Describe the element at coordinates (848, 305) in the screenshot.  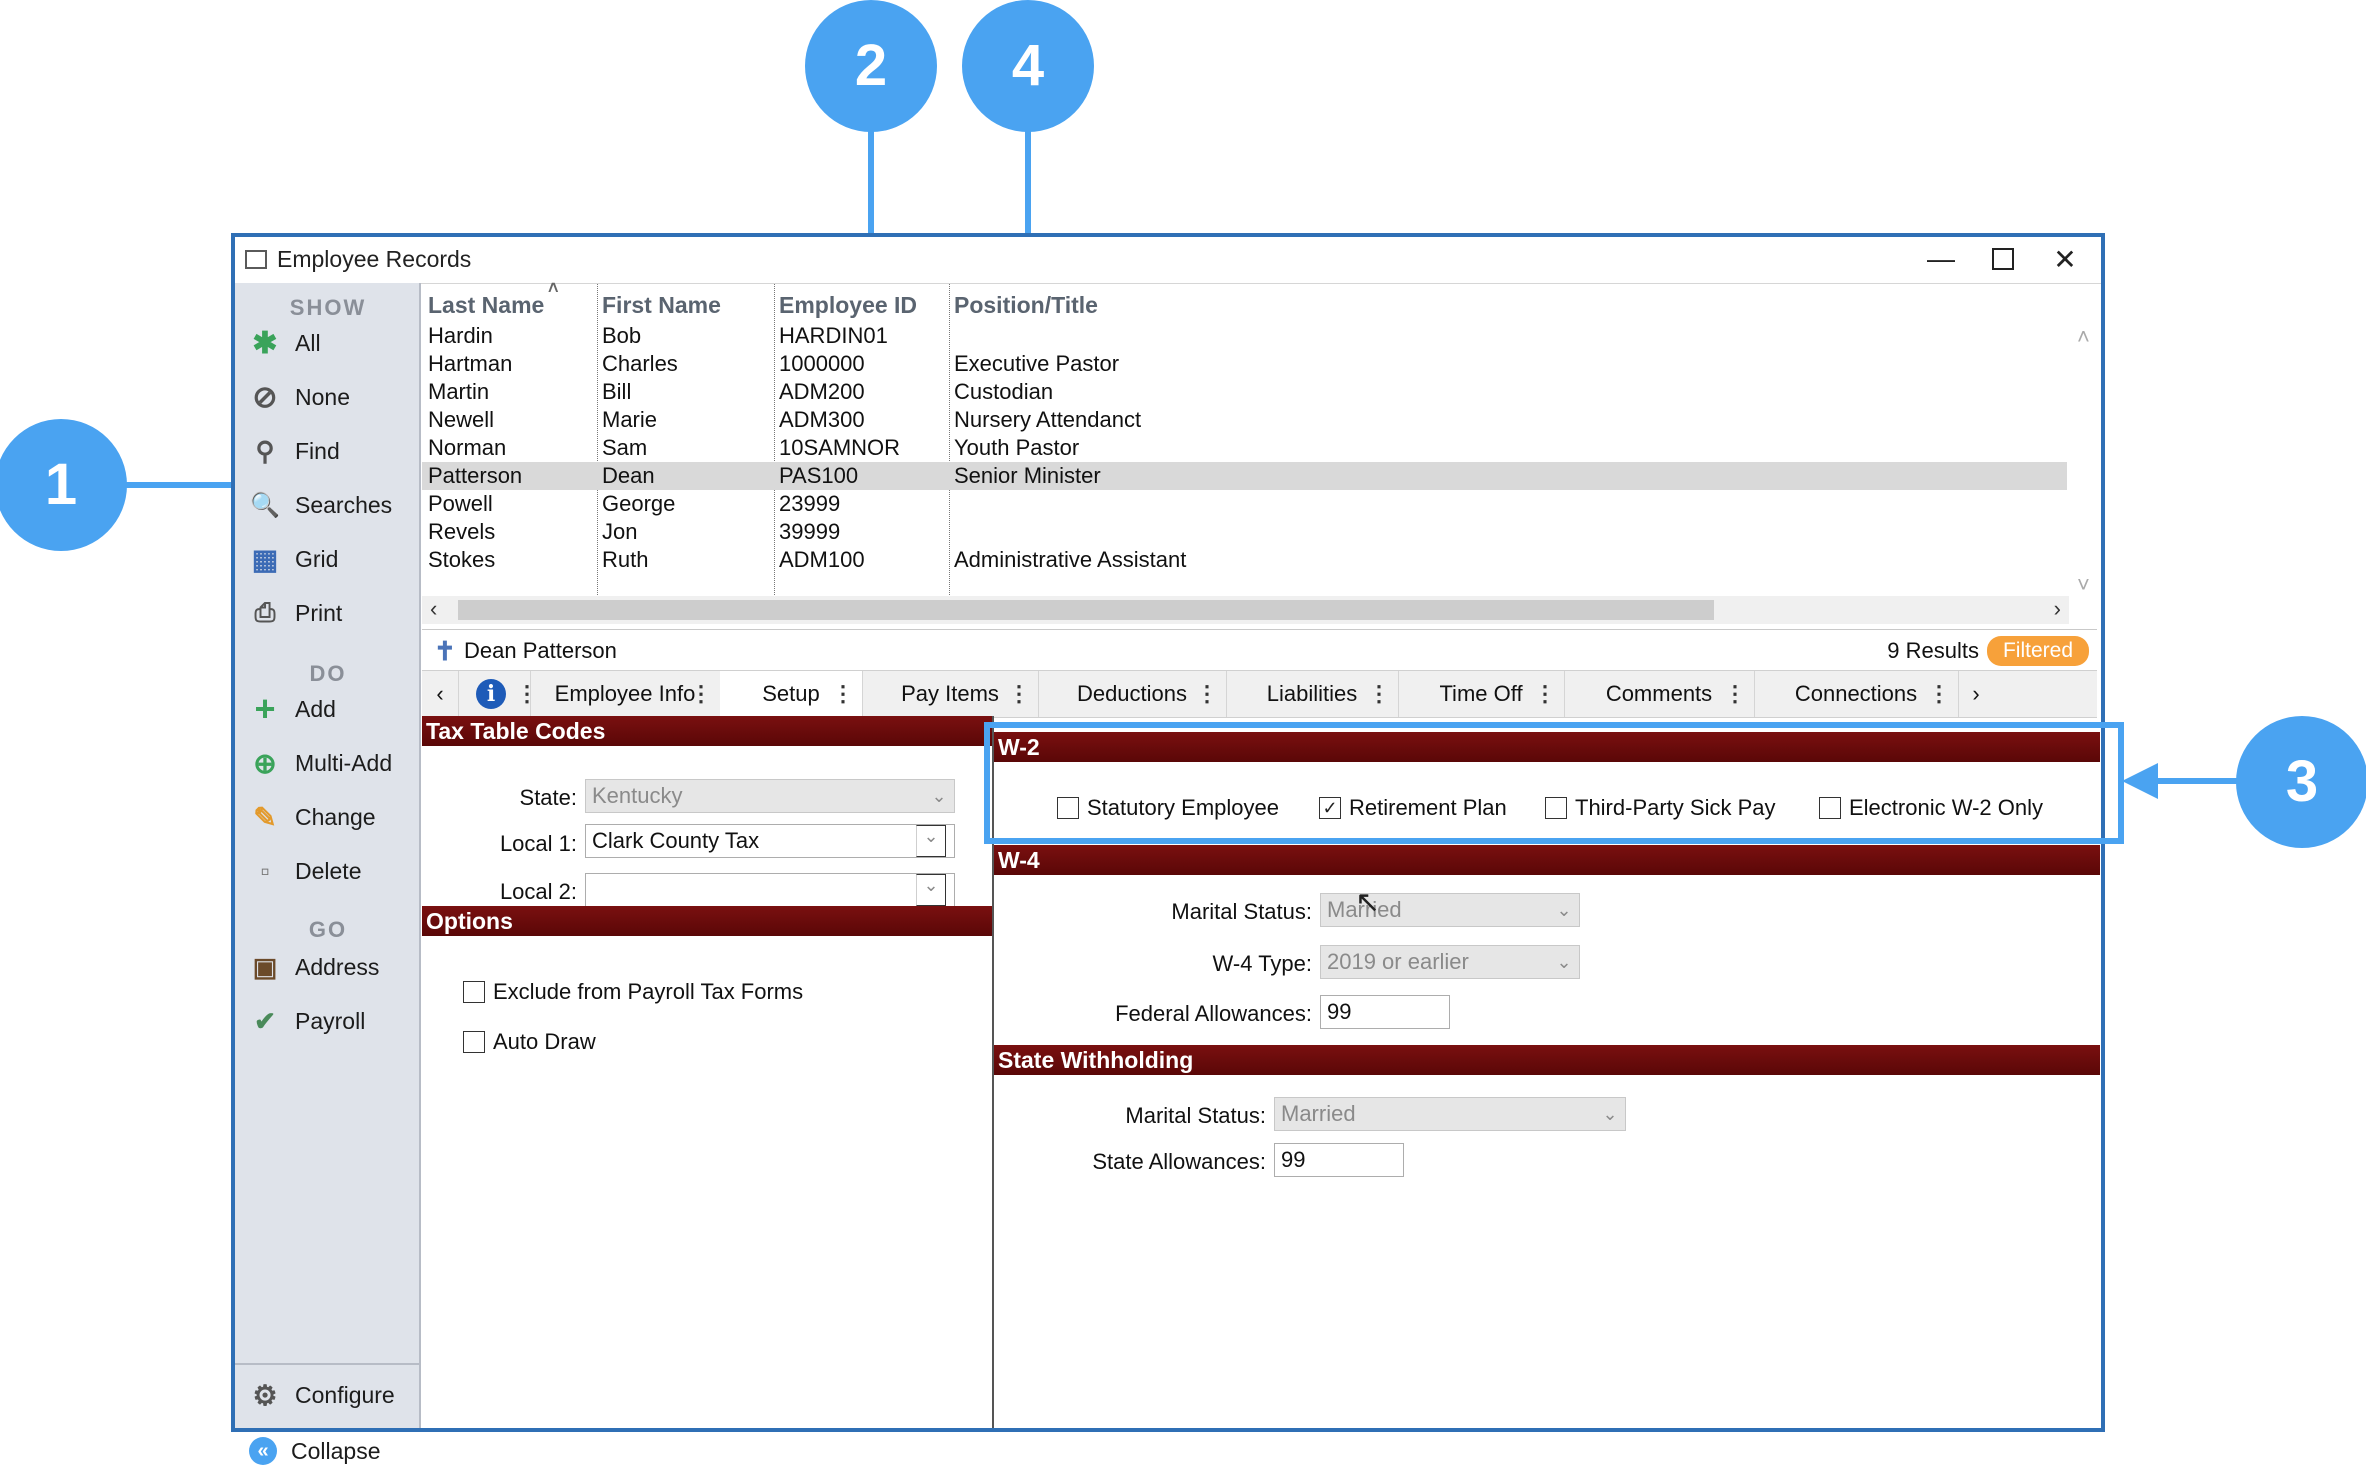
I see `col-employee-id: Employee ID` at that location.